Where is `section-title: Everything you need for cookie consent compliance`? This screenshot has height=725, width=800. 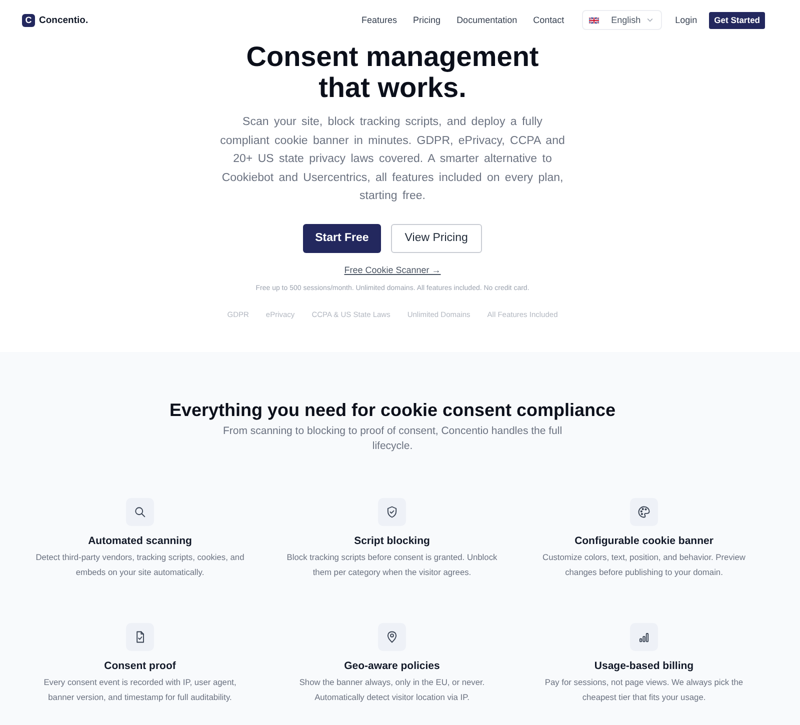
section-title: Everything you need for cookie consent compliance is located at coordinates (392, 410).